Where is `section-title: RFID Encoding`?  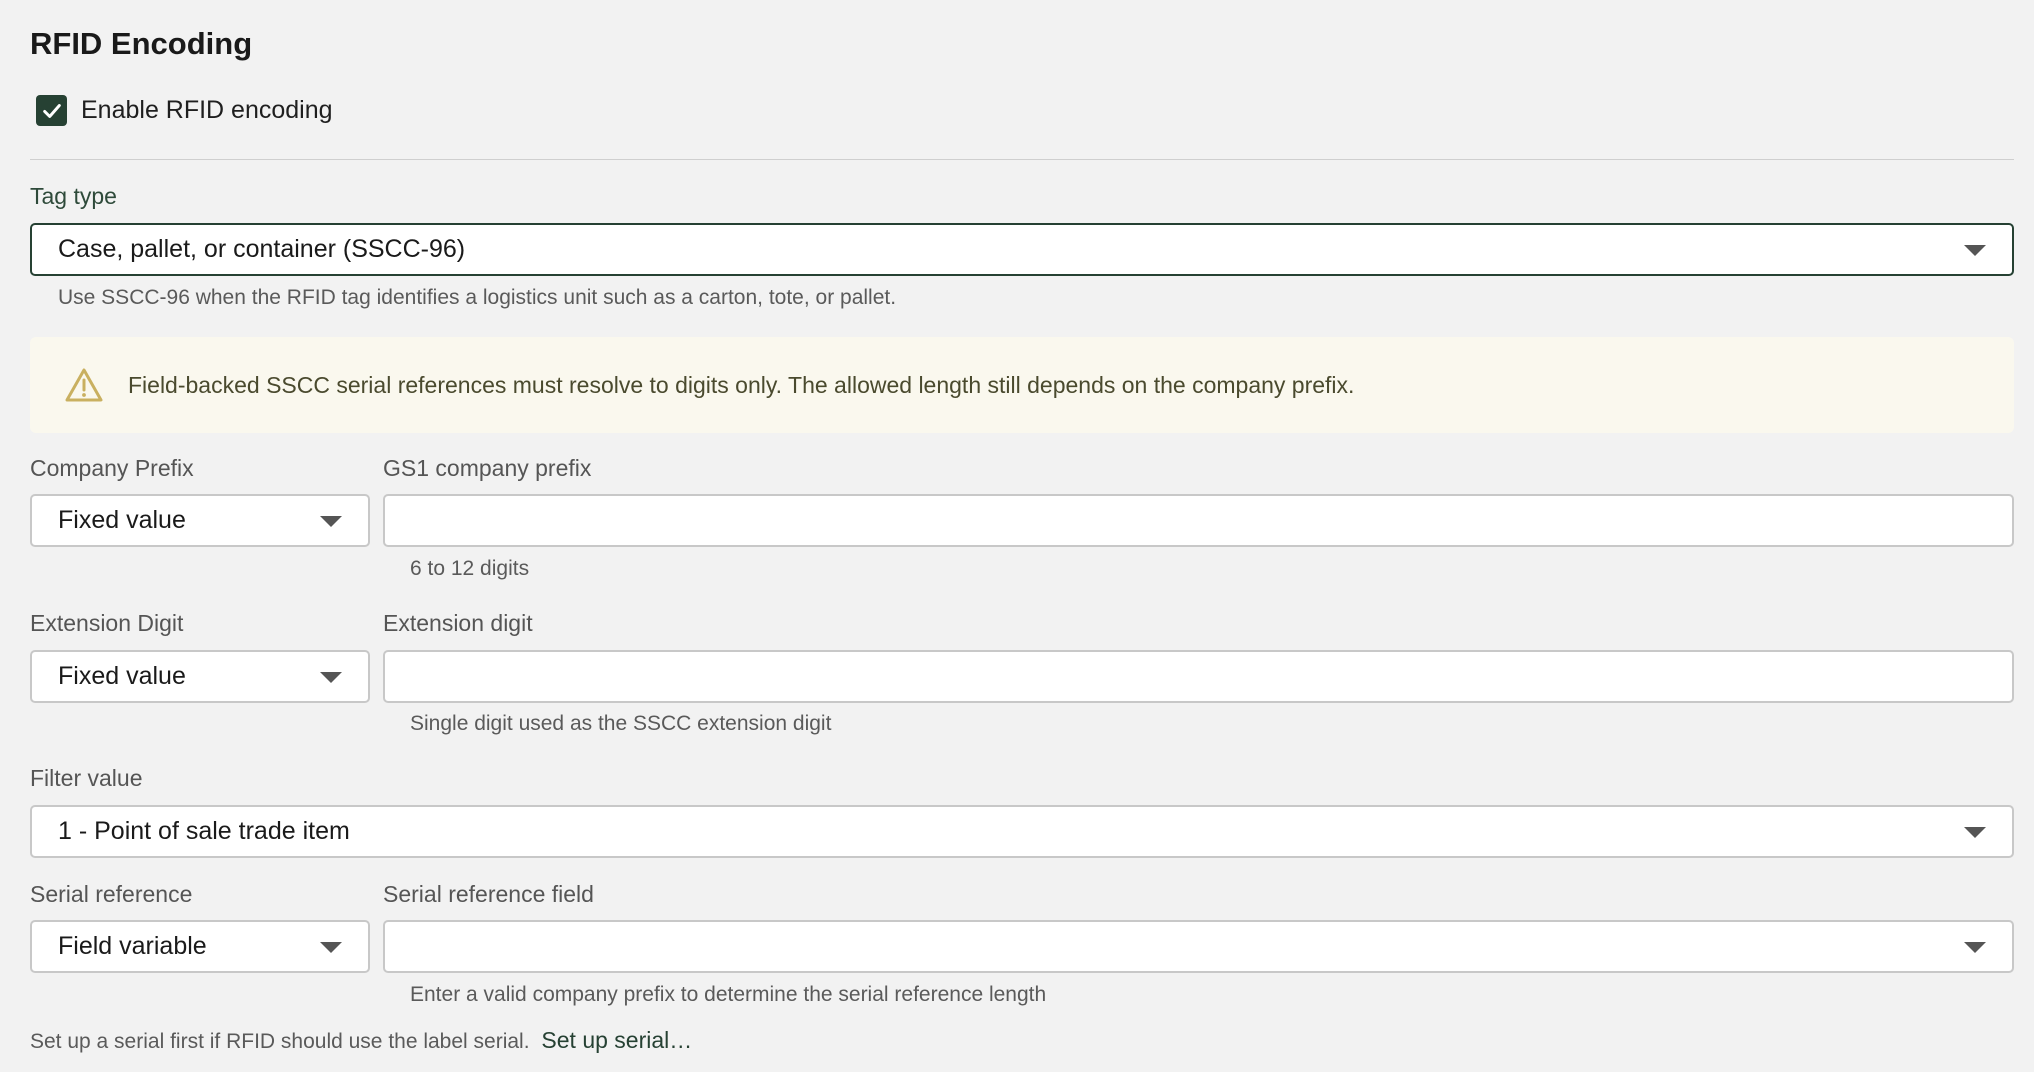 section-title: RFID Encoding is located at coordinates (141, 43).